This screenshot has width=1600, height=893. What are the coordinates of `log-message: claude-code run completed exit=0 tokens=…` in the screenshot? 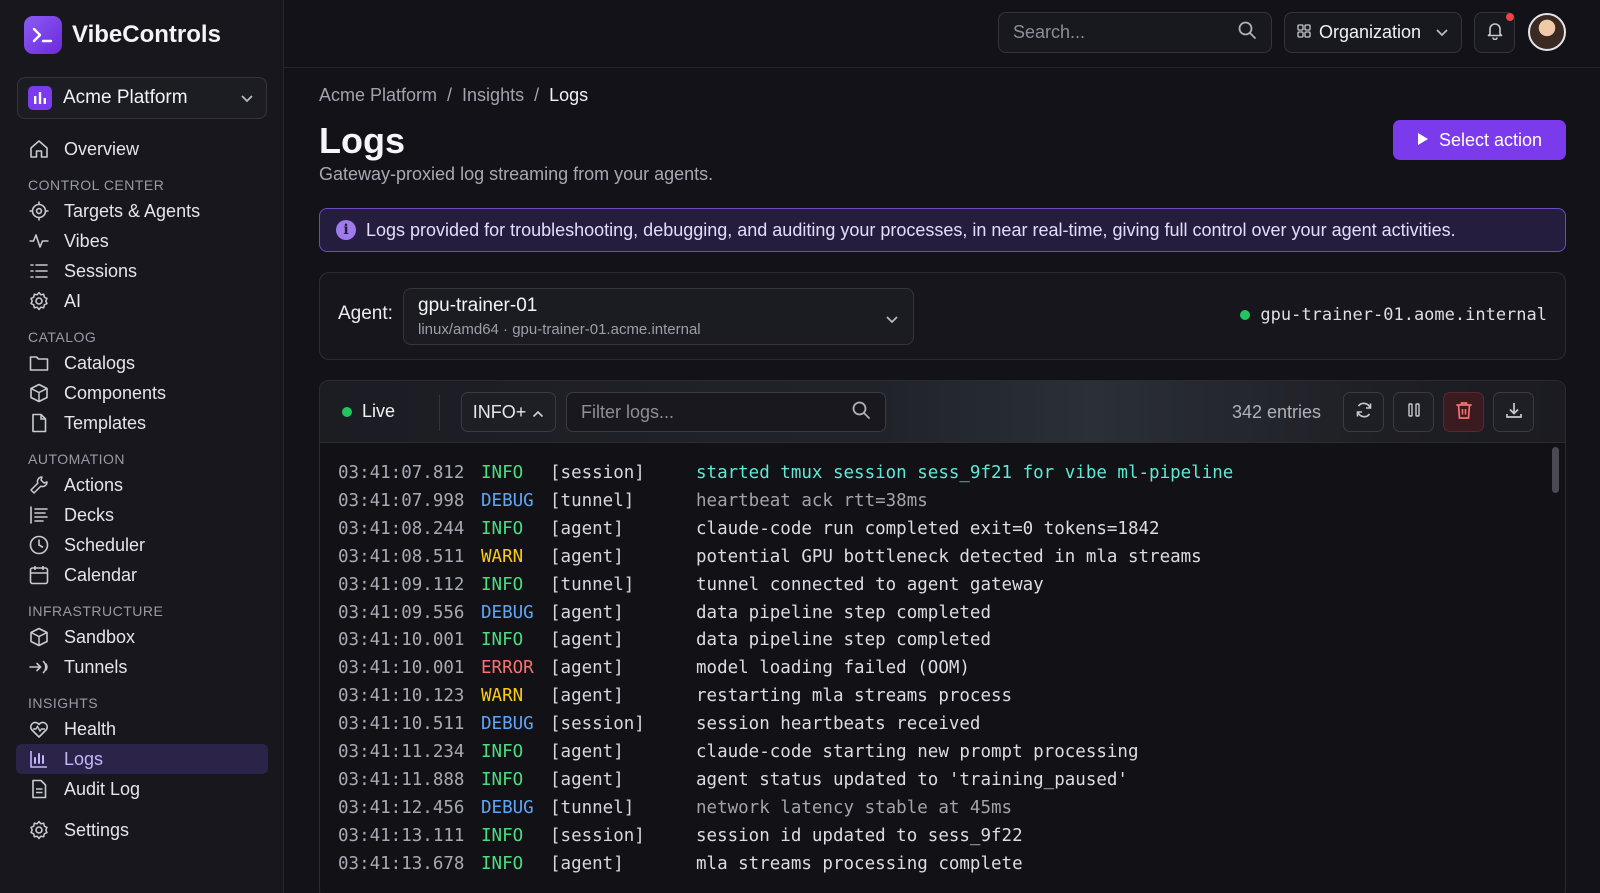 It's located at (928, 528).